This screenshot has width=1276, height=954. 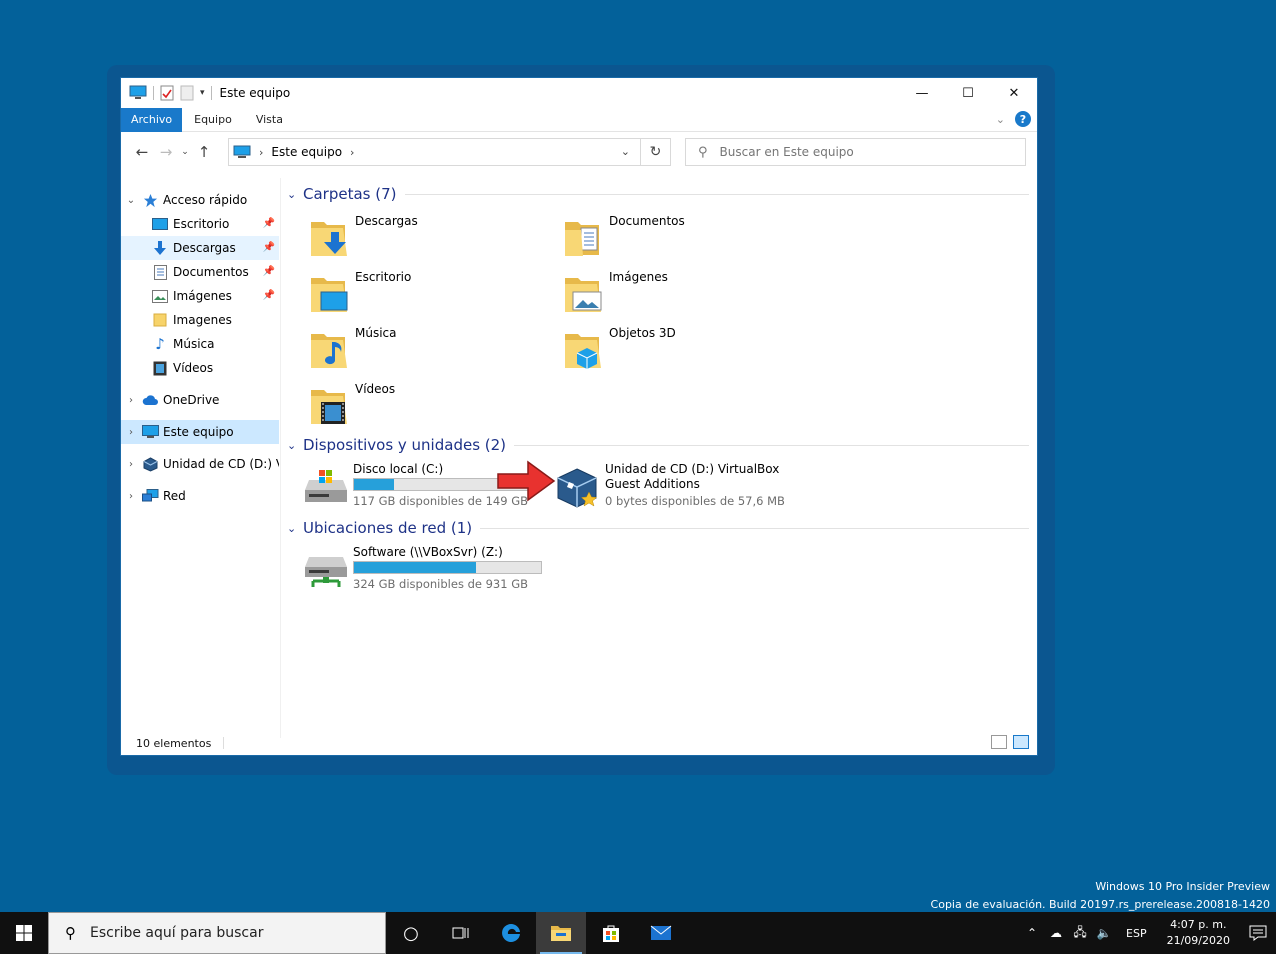 I want to click on window-controls: — ☐ ✕, so click(x=968, y=93).